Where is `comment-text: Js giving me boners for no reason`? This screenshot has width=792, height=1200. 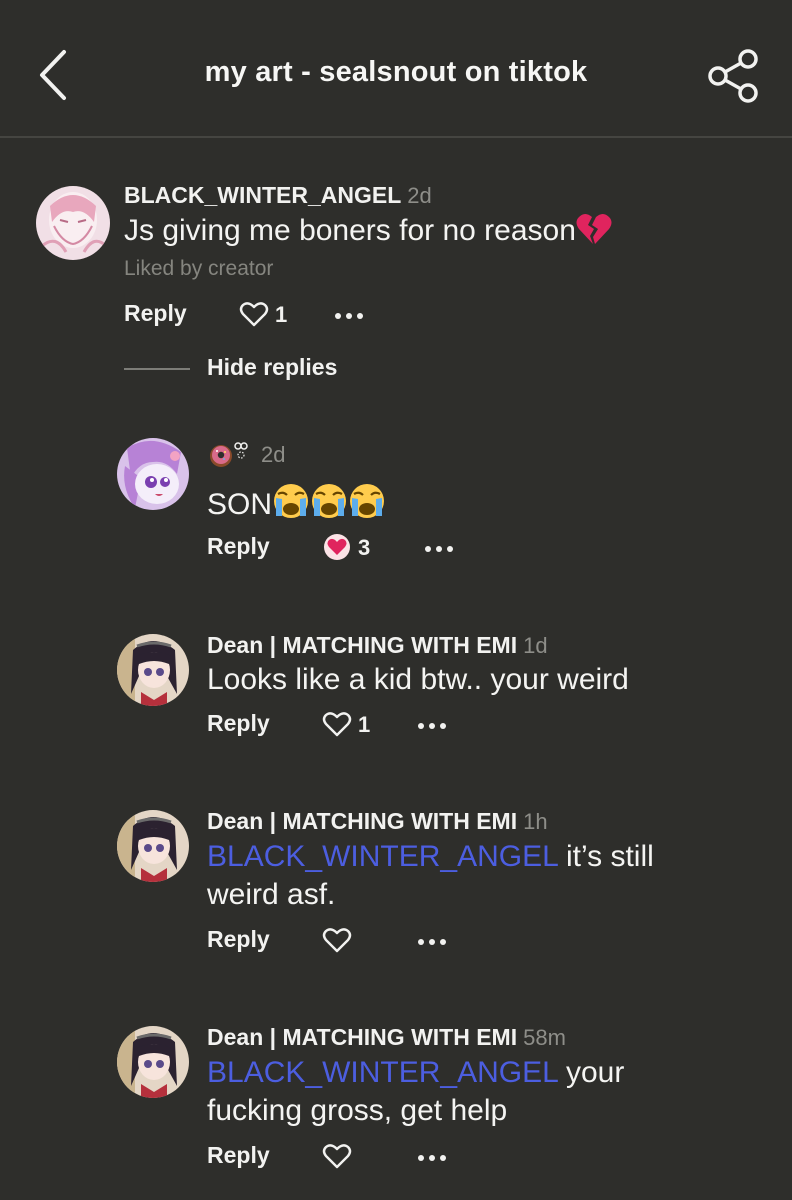 comment-text: Js giving me boners for no reason is located at coordinates (434, 231).